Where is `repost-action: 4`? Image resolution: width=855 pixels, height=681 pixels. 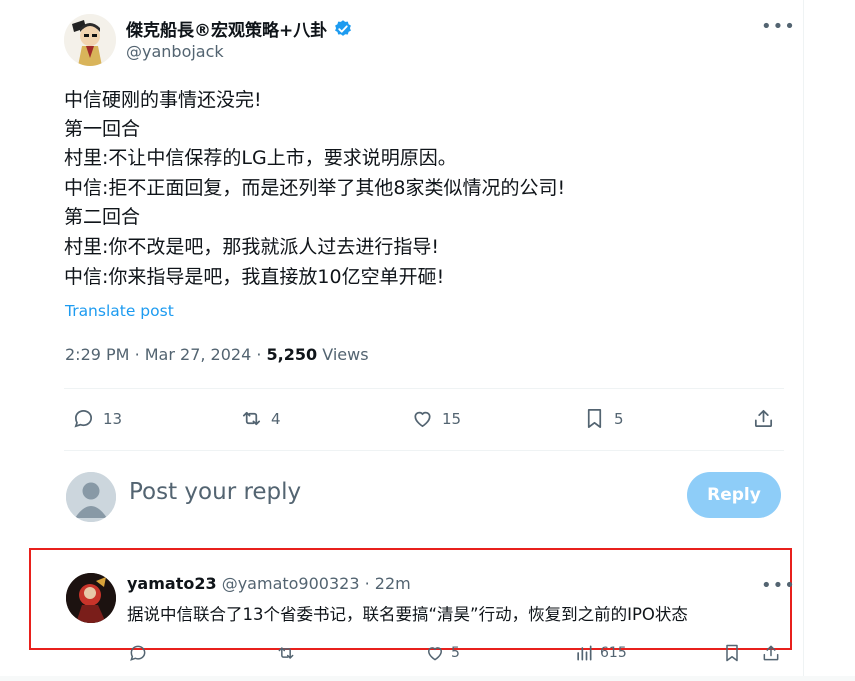
repost-action: 4 is located at coordinates (260, 418).